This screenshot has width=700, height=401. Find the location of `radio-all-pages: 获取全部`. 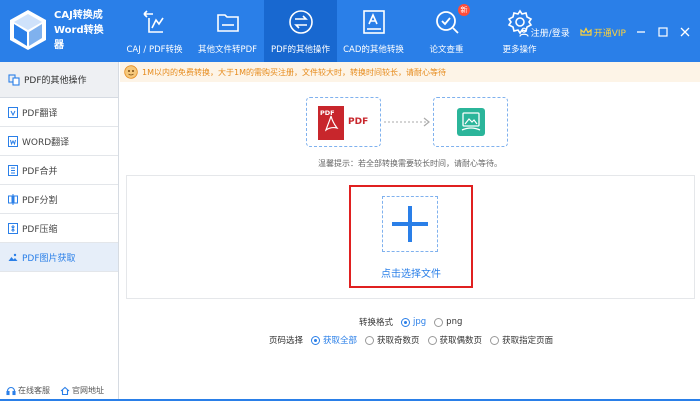

radio-all-pages: 获取全部 is located at coordinates (334, 340).